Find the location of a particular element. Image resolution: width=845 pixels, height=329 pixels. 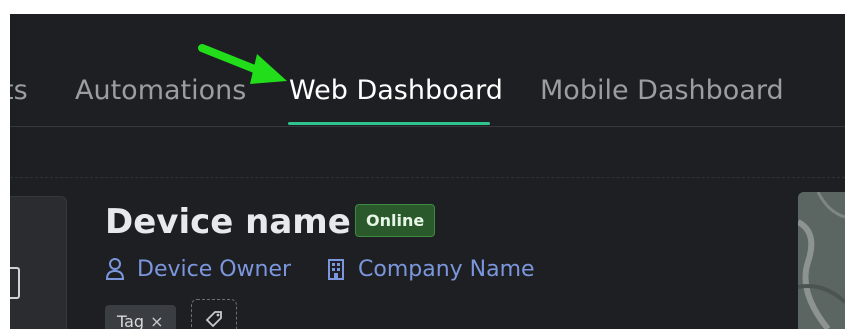

device-image-card is located at coordinates (38, 262).